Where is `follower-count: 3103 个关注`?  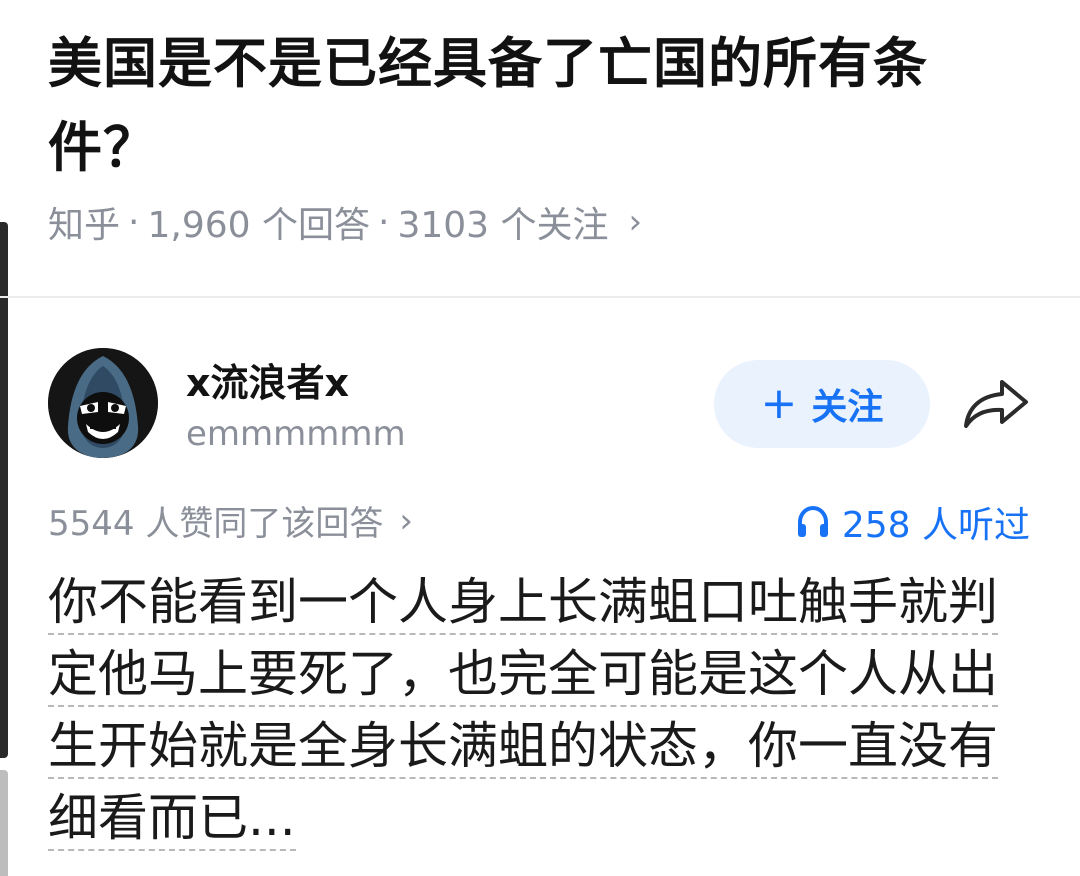 follower-count: 3103 个关注 is located at coordinates (503, 225).